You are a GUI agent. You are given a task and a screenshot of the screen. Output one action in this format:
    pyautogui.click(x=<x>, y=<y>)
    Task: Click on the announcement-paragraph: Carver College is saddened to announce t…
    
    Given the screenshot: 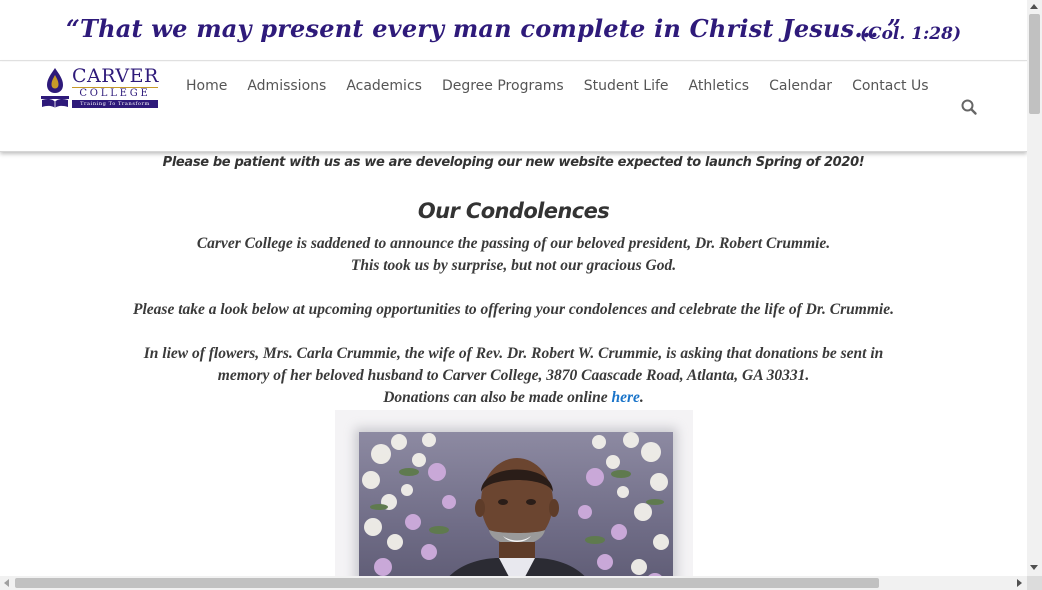 What is the action you would take?
    pyautogui.click(x=513, y=255)
    